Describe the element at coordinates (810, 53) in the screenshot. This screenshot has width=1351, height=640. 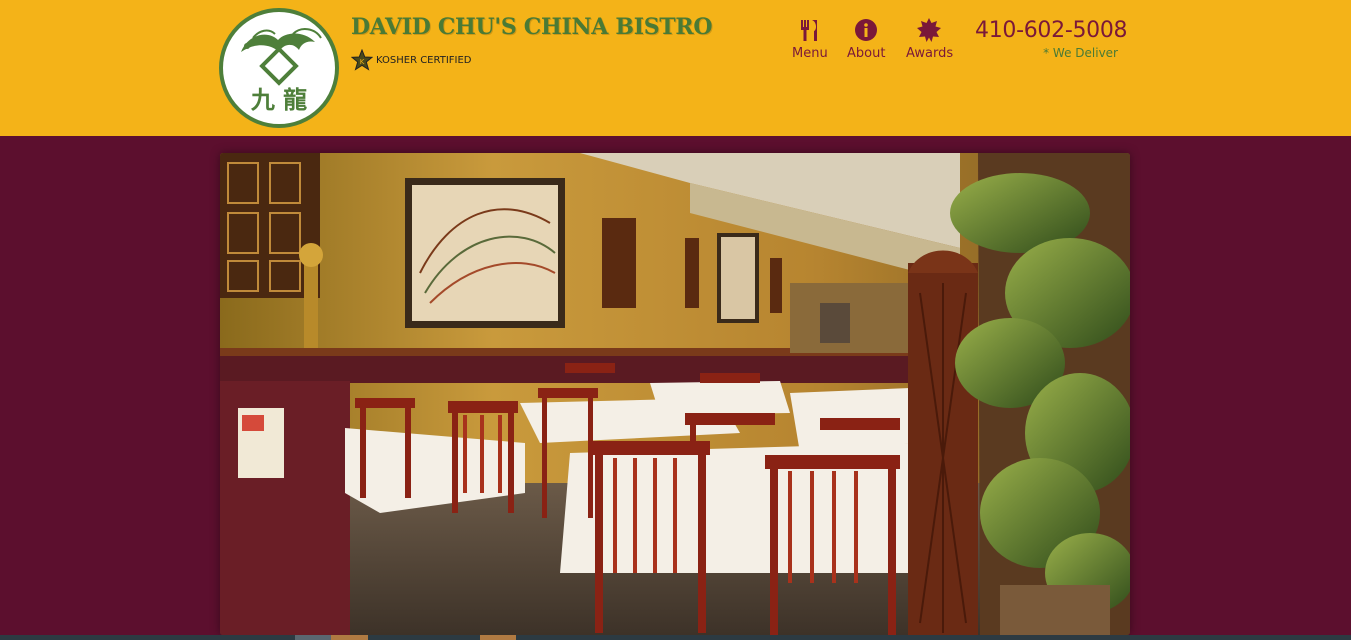
I see `nav-menu-label: Menu` at that location.